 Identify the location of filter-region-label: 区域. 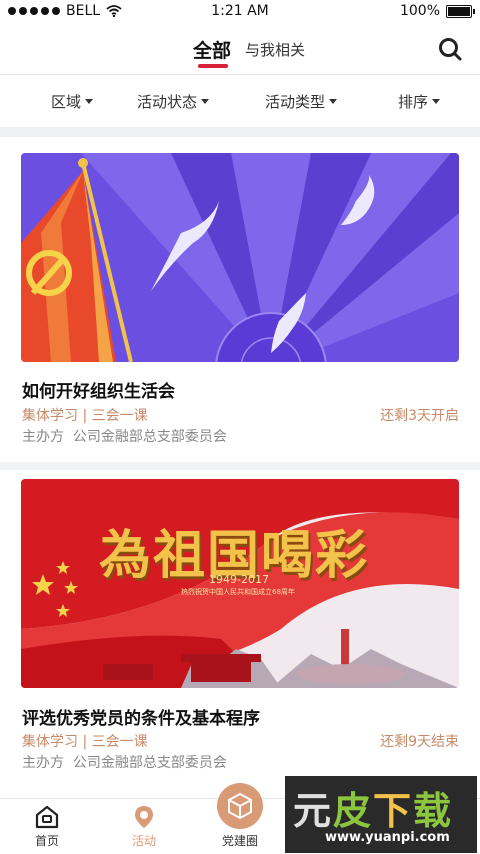
(66, 102).